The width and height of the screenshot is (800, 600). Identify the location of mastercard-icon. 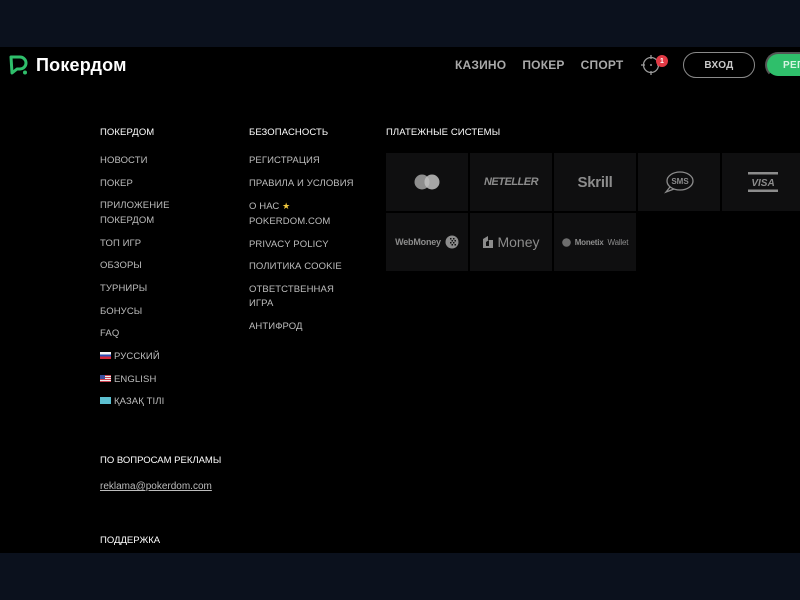
(427, 182).